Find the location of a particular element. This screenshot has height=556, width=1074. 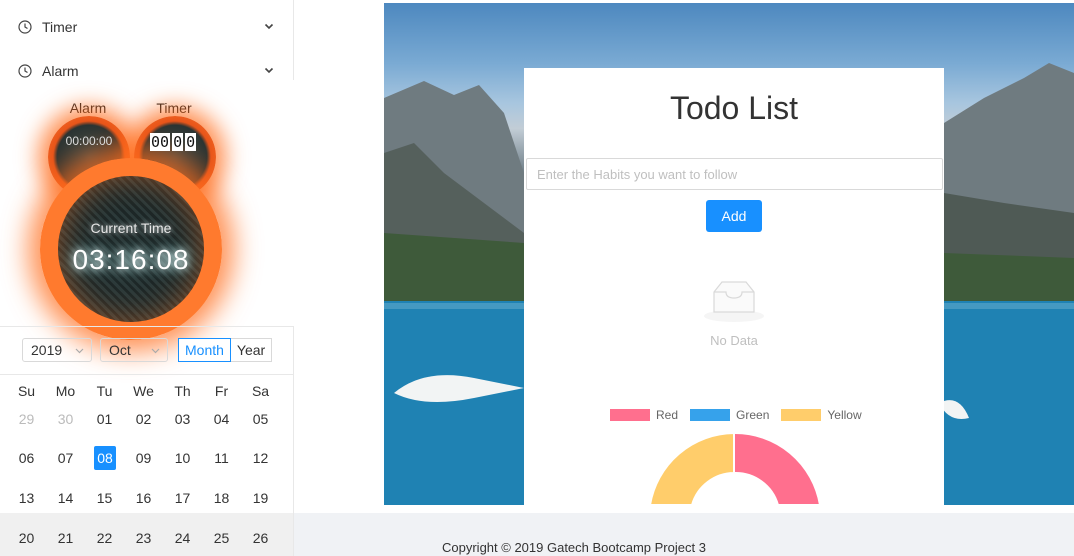

doughnut-chart is located at coordinates (735, 468).